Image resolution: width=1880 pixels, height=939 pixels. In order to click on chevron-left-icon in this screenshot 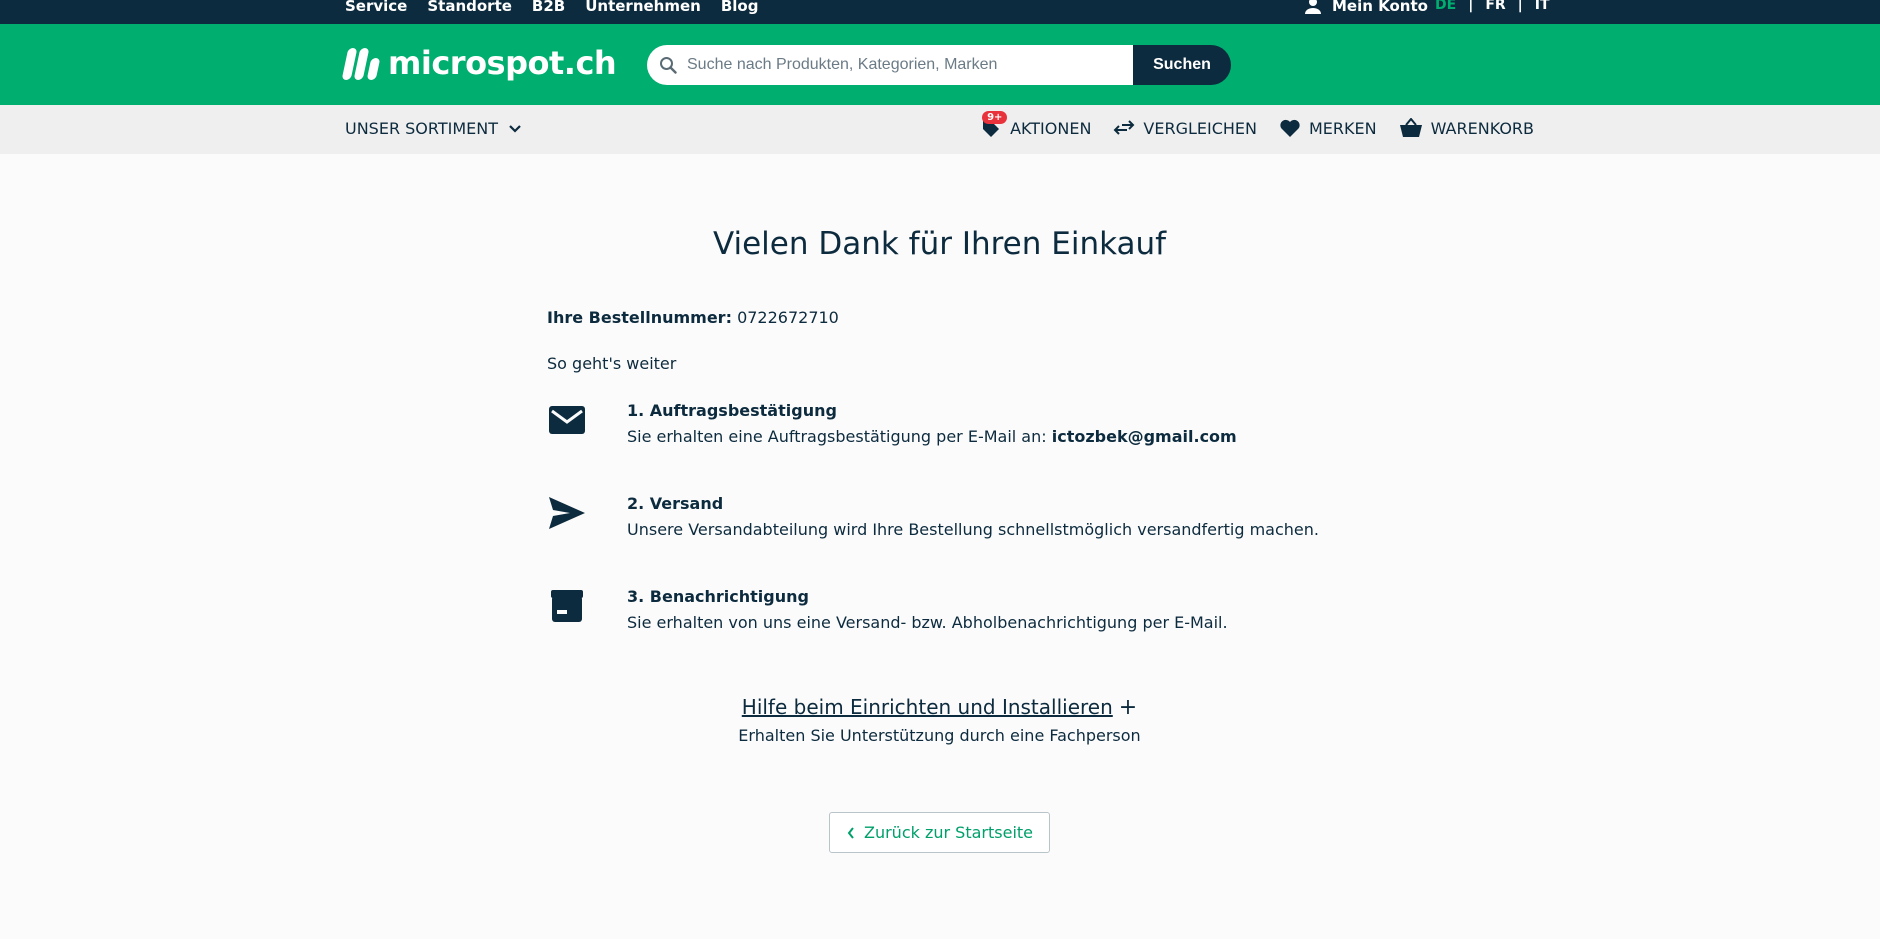, I will do `click(850, 832)`.